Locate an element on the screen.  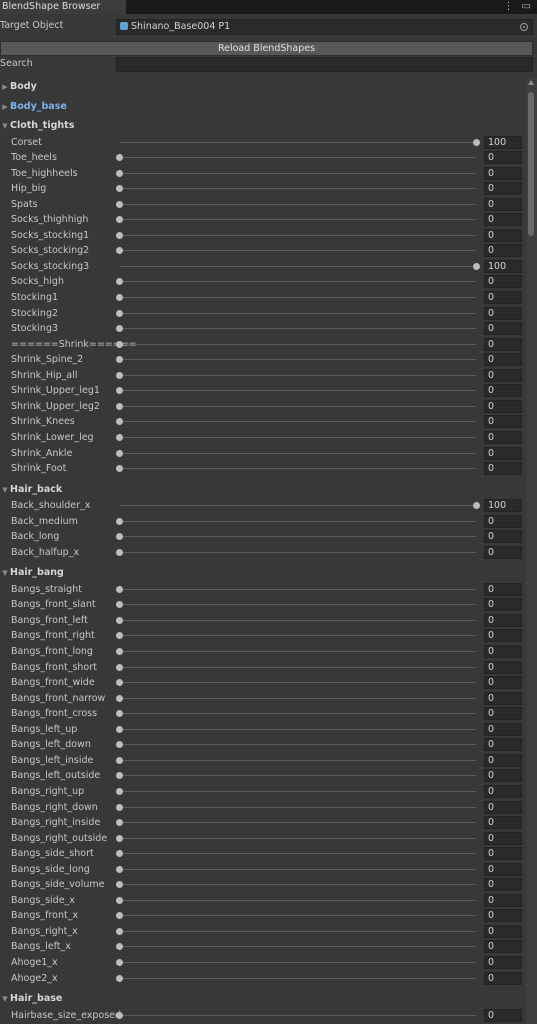
group-header: ▼ Hair_base is located at coordinates (31, 998).